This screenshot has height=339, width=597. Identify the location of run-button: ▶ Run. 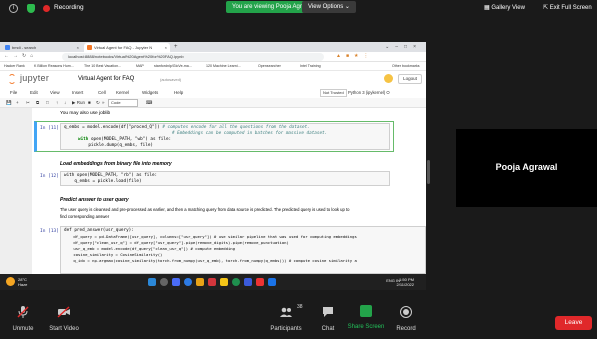
(78, 103).